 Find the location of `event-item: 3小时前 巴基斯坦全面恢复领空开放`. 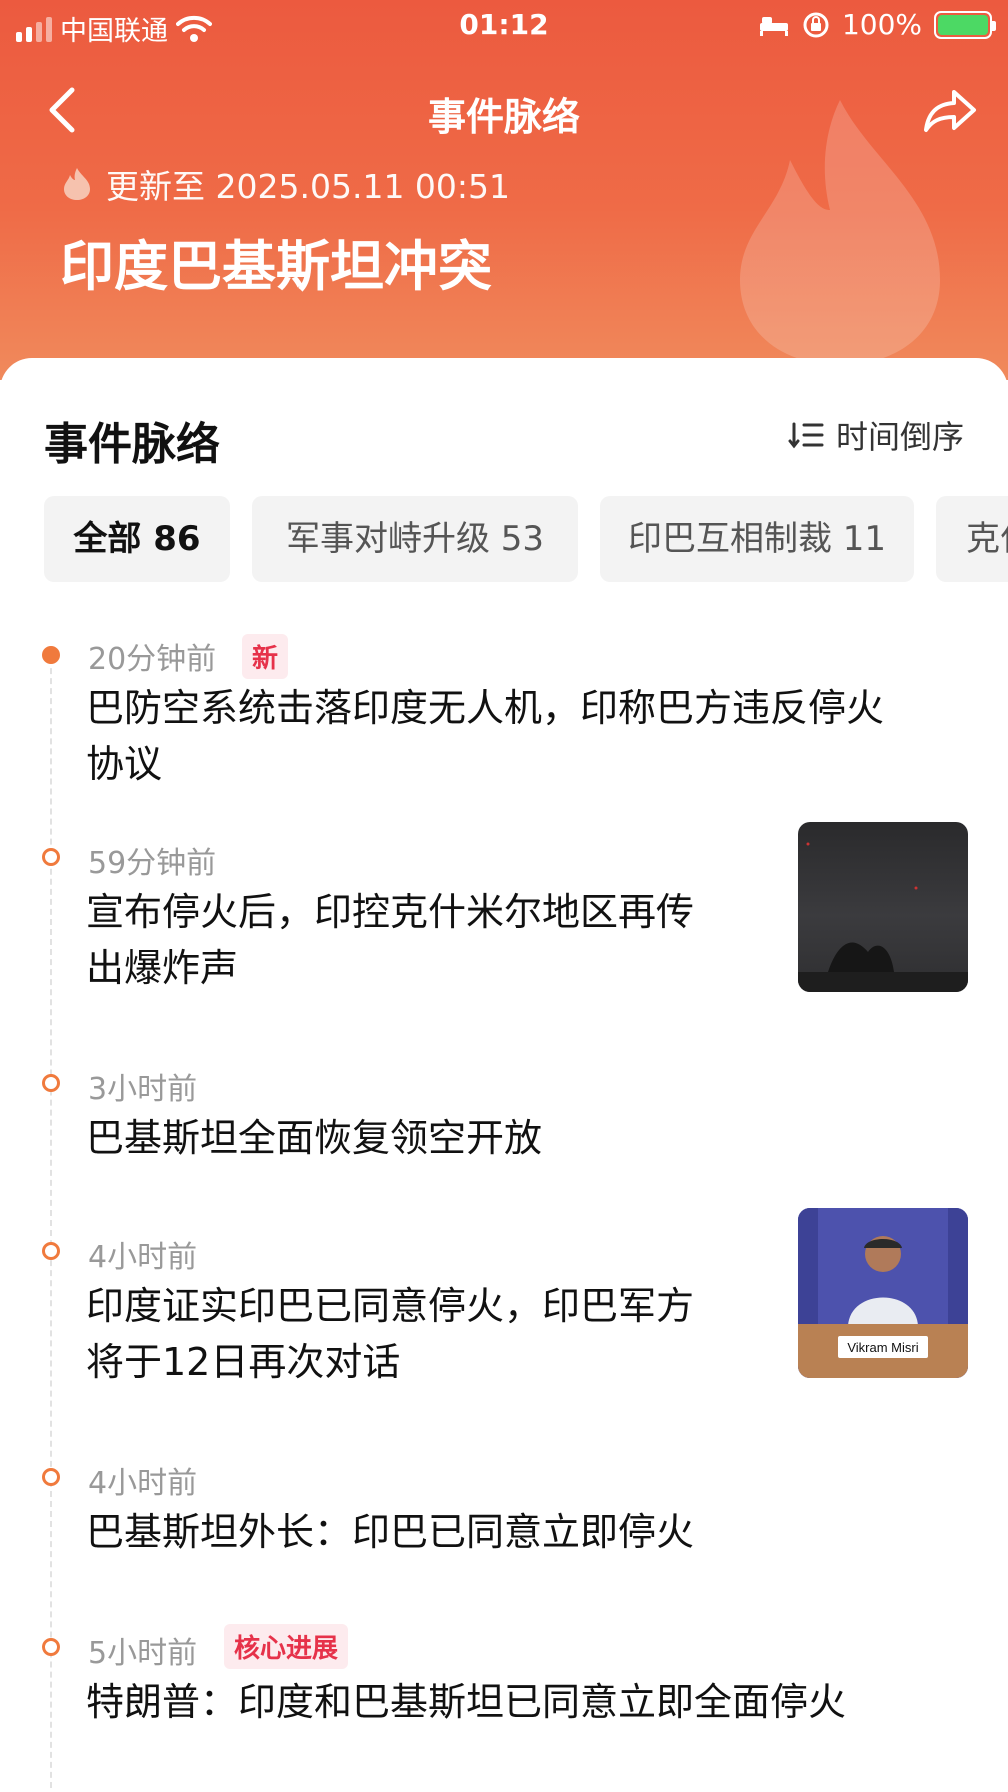

event-item: 3小时前 巴基斯坦全面恢复领空开放 is located at coordinates (504, 1134).